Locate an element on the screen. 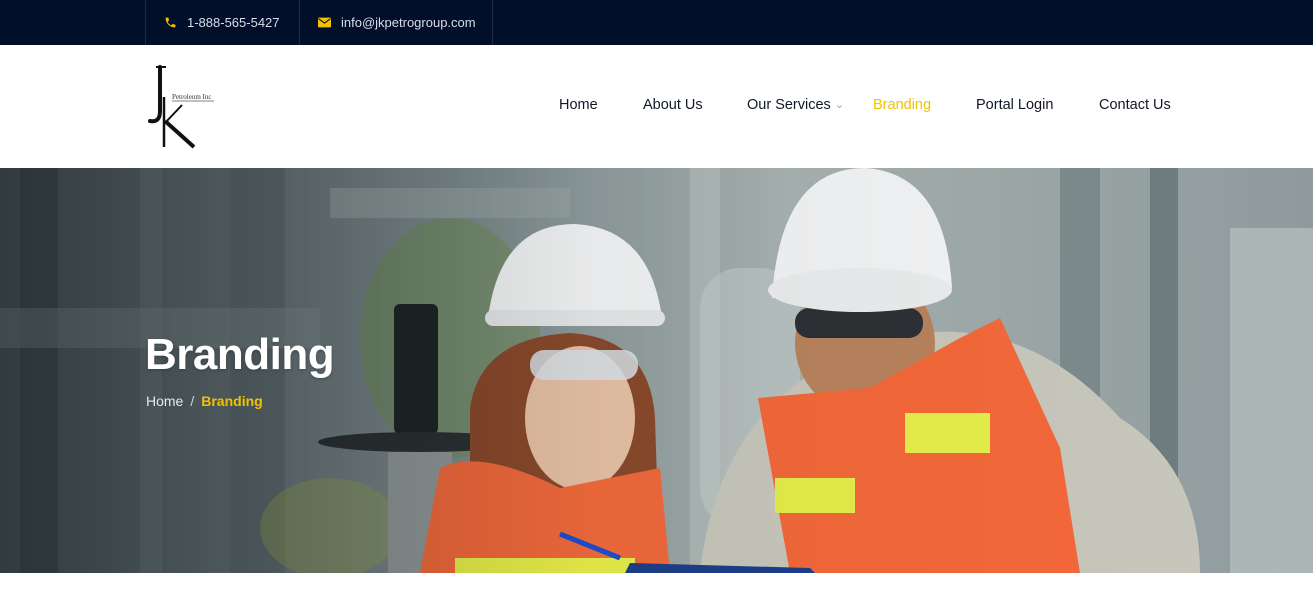  nav-about-us: About Us is located at coordinates (673, 105).